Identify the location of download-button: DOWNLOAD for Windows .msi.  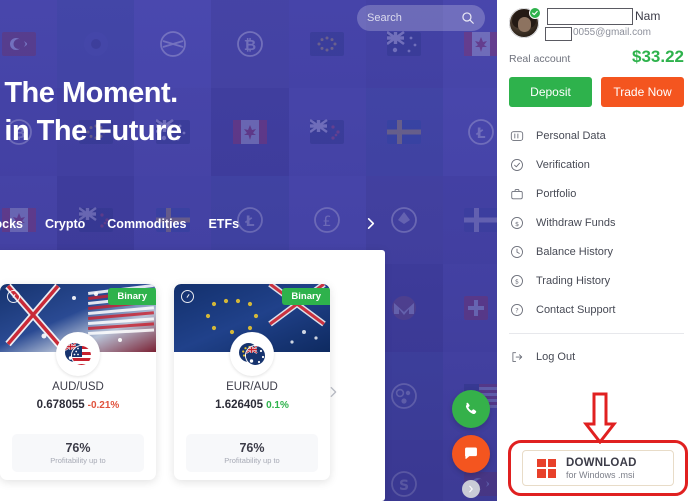
(598, 468).